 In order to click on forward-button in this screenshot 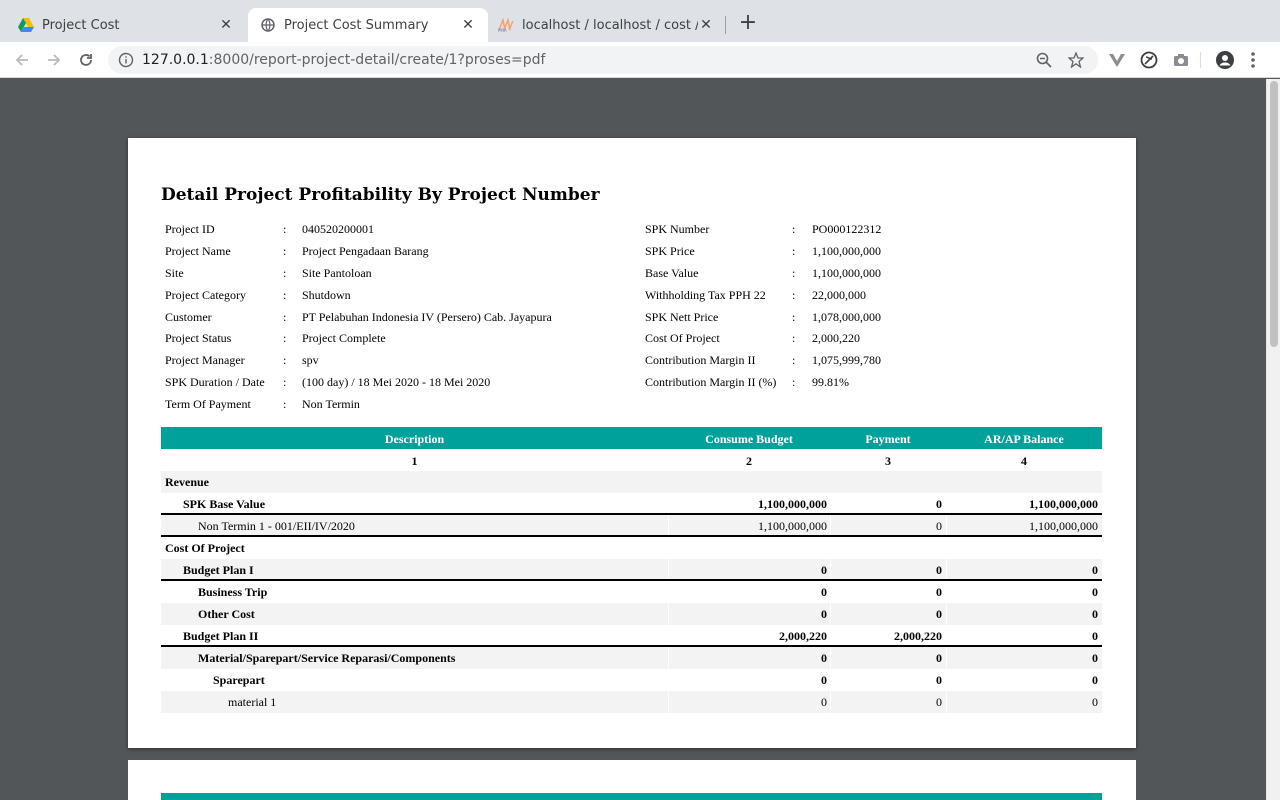, I will do `click(54, 60)`.